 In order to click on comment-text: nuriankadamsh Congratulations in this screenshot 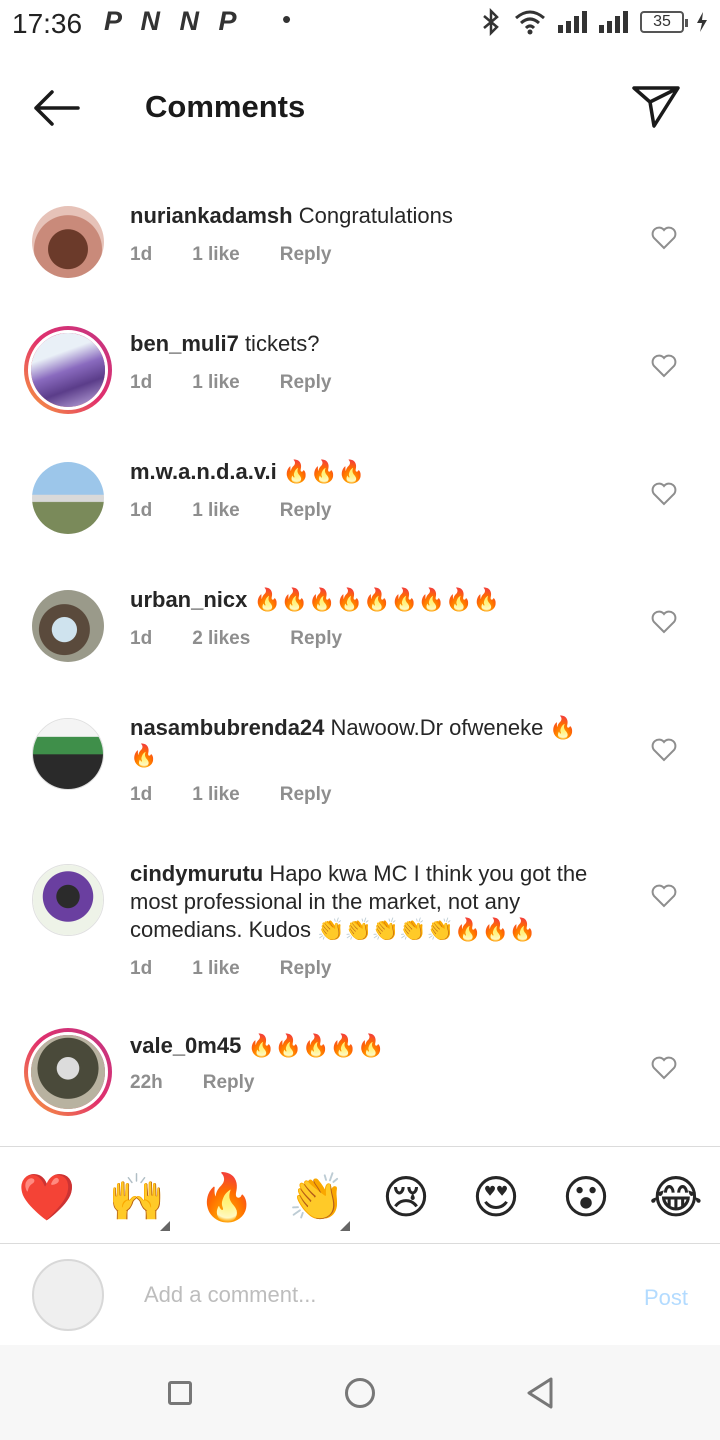, I will do `click(370, 216)`.